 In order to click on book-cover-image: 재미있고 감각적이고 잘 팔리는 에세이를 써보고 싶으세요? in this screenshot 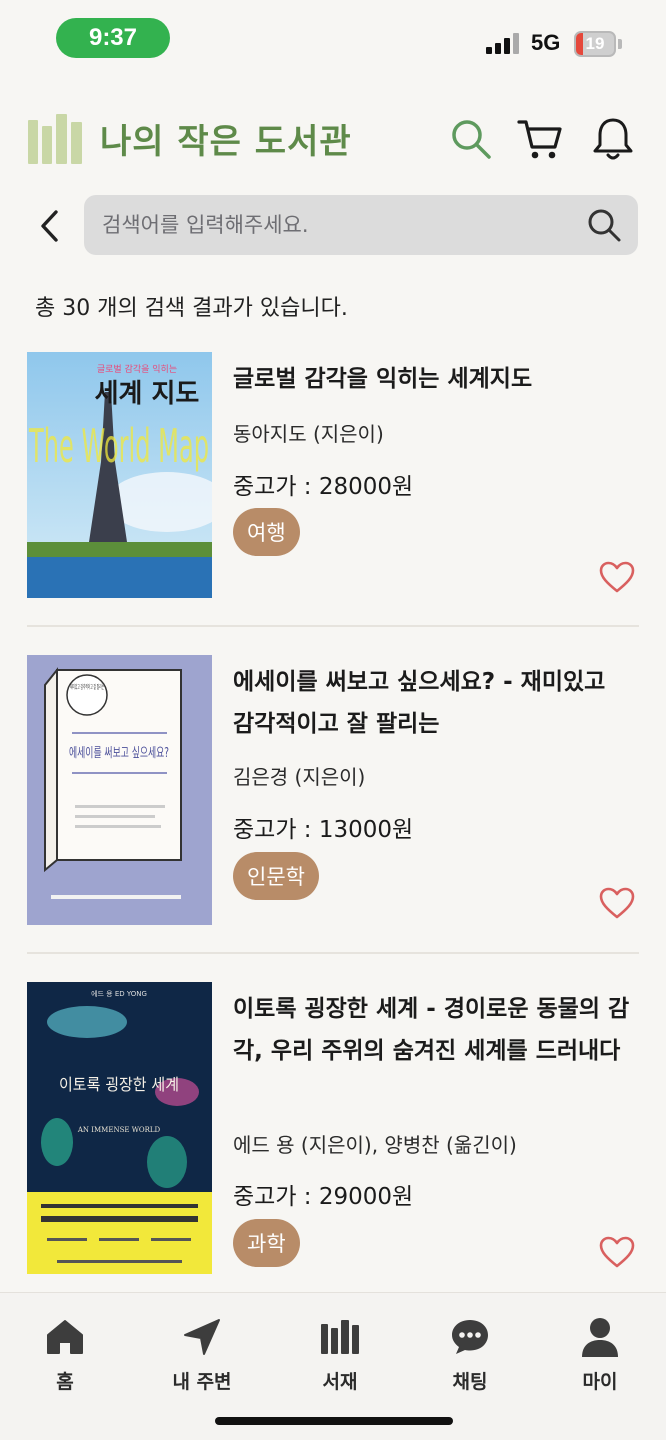, I will do `click(119, 790)`.